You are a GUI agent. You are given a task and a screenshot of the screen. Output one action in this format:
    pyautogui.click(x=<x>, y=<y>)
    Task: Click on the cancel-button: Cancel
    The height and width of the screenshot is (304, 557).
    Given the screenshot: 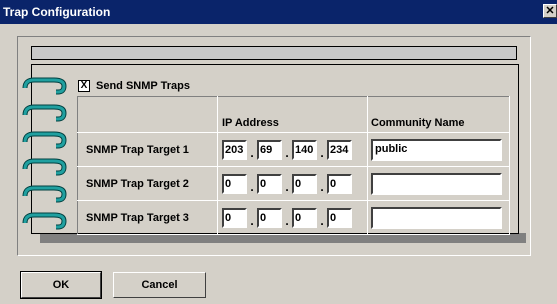 What is the action you would take?
    pyautogui.click(x=159, y=285)
    